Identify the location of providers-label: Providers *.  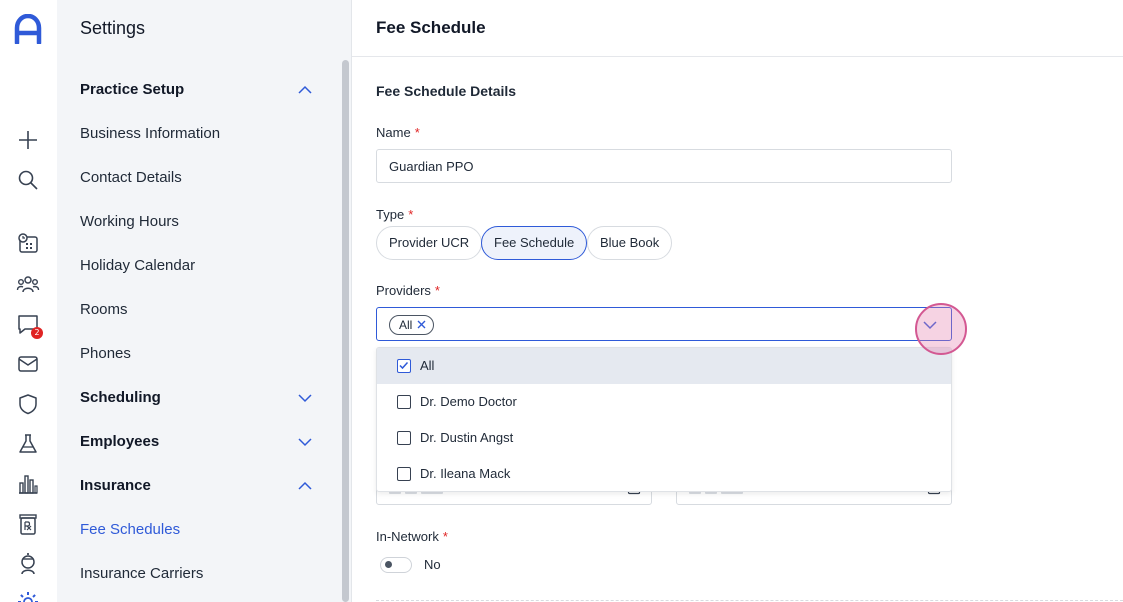
(408, 290).